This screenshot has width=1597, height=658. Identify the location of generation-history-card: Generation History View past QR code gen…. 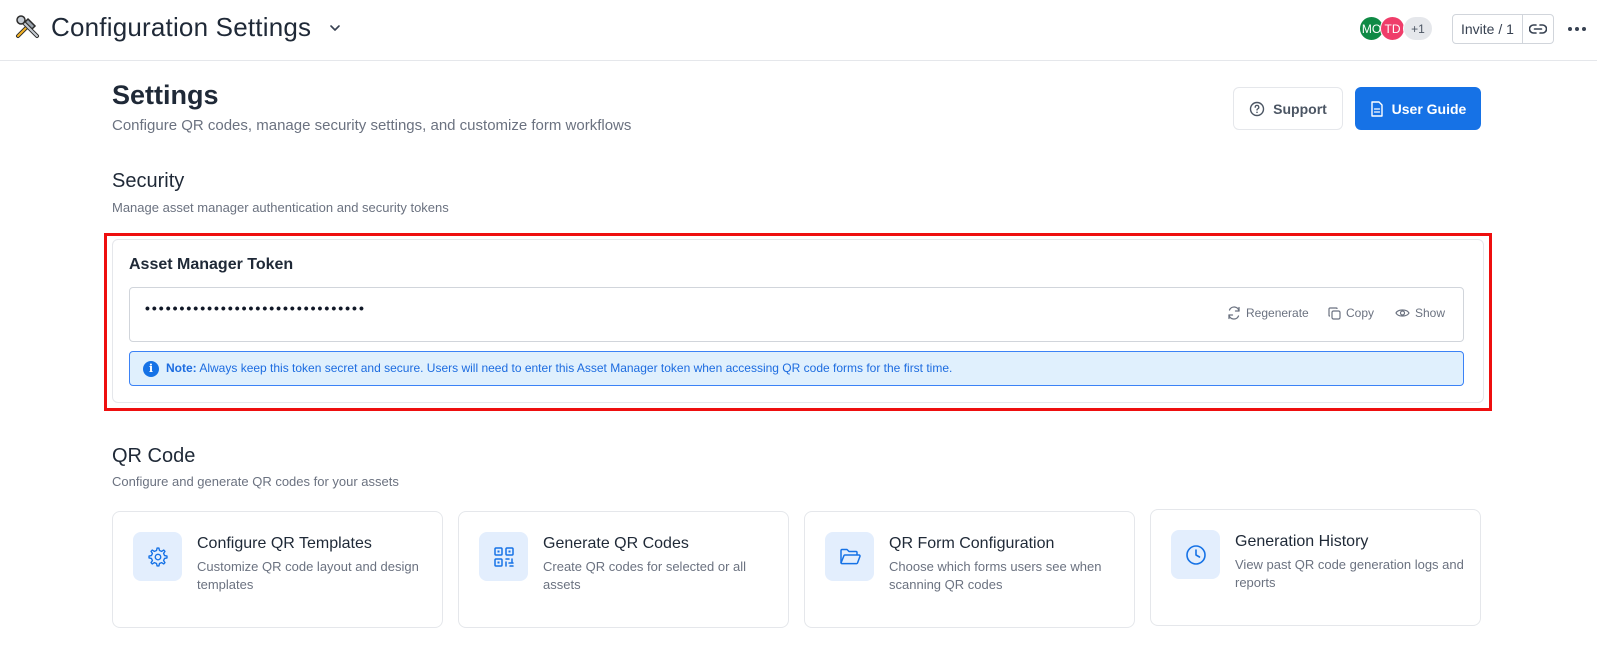
(1315, 567).